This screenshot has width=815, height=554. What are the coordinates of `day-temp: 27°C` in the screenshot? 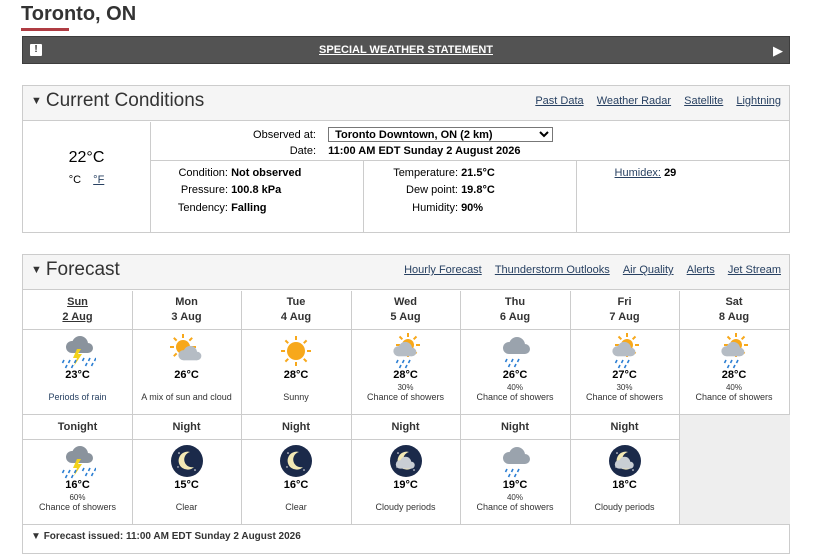 It's located at (624, 375).